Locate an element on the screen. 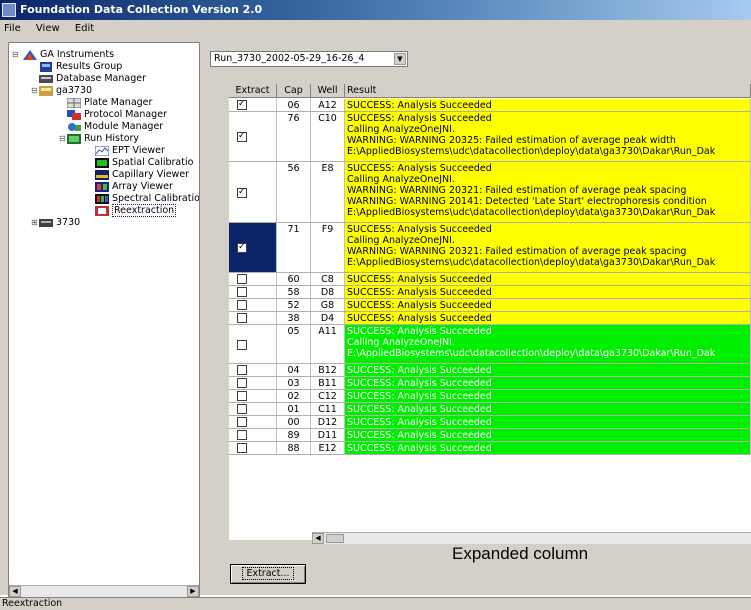 This screenshot has height=610, width=751. menu-view: View is located at coordinates (48, 28).